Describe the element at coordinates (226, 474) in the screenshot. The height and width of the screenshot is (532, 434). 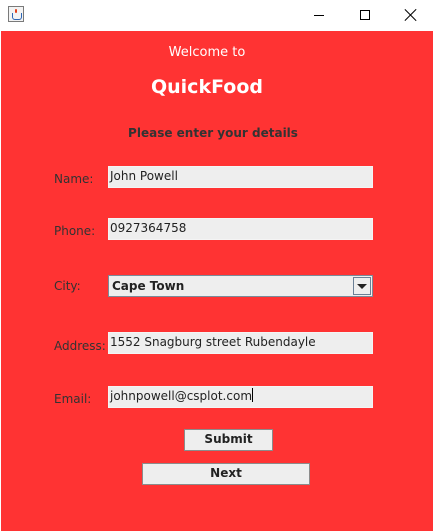
I see `next-button: Next` at that location.